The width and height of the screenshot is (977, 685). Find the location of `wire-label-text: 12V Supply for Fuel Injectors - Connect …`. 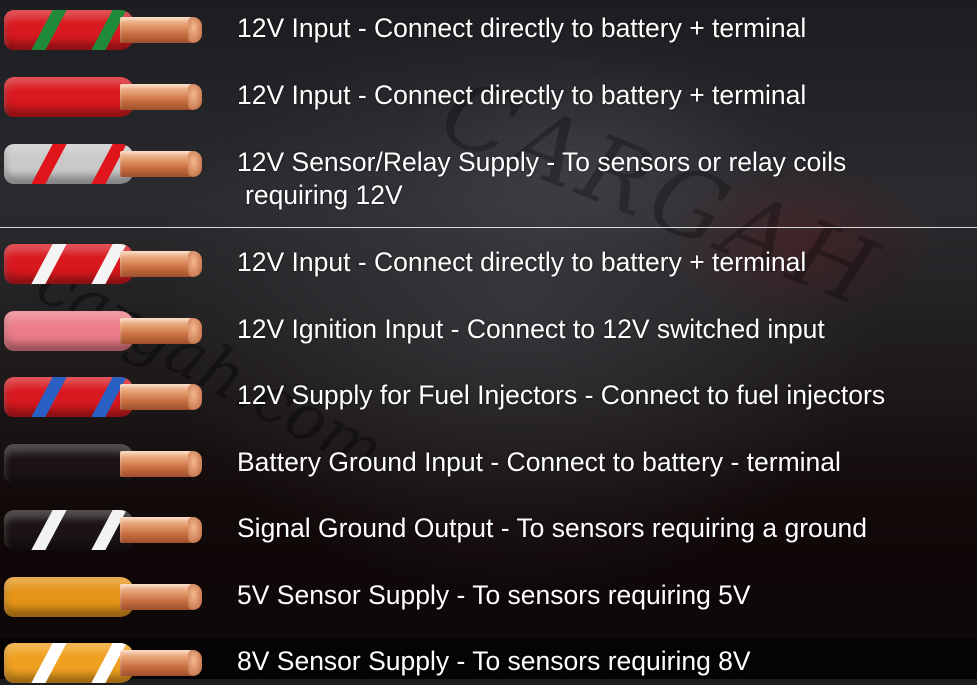

wire-label-text: 12V Supply for Fuel Injectors - Connect … is located at coordinates (561, 395).